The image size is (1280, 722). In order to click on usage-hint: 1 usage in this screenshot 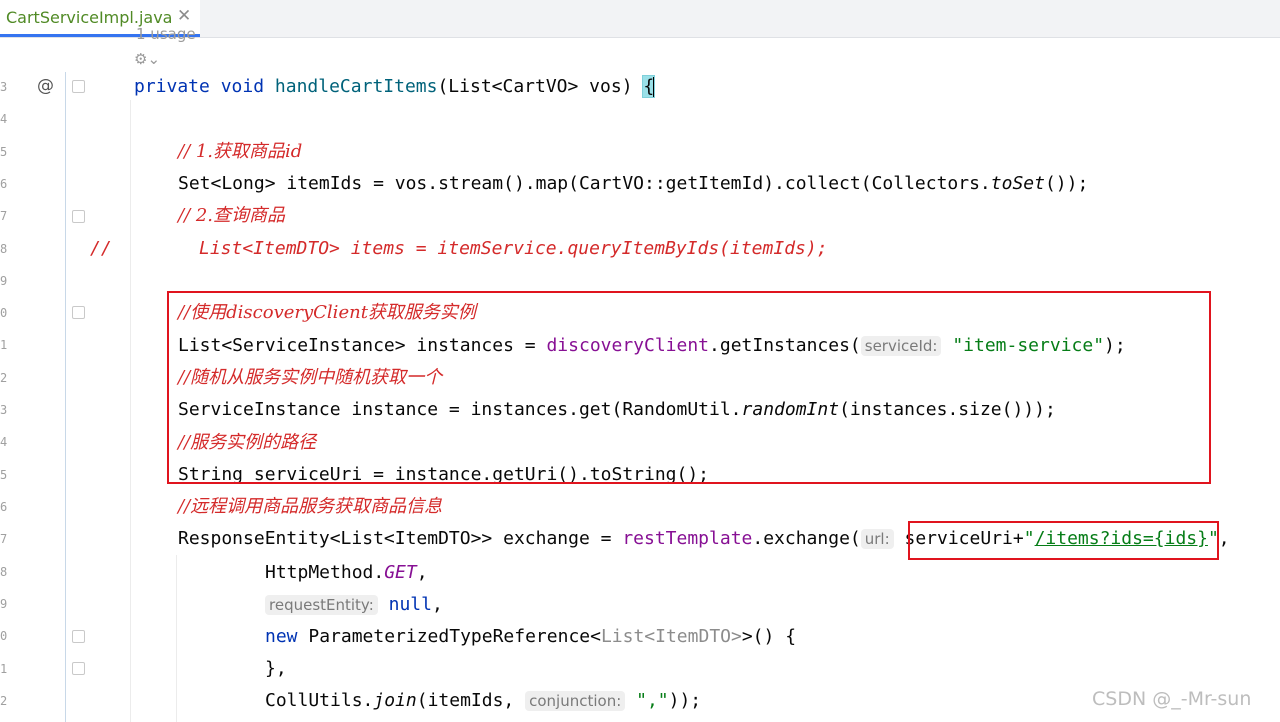, I will do `click(166, 34)`.